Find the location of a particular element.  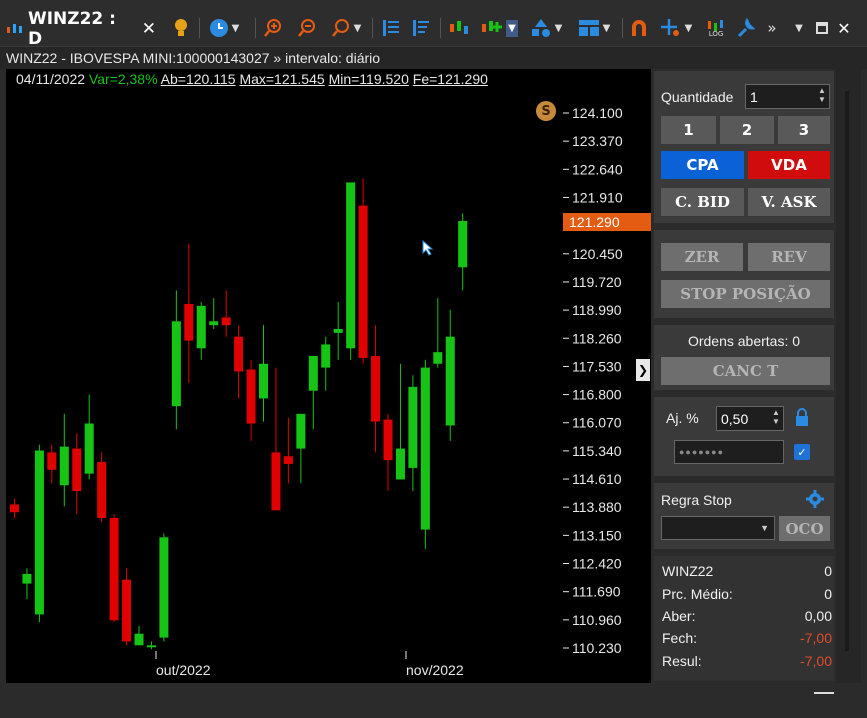

bulb-icon is located at coordinates (181, 28).